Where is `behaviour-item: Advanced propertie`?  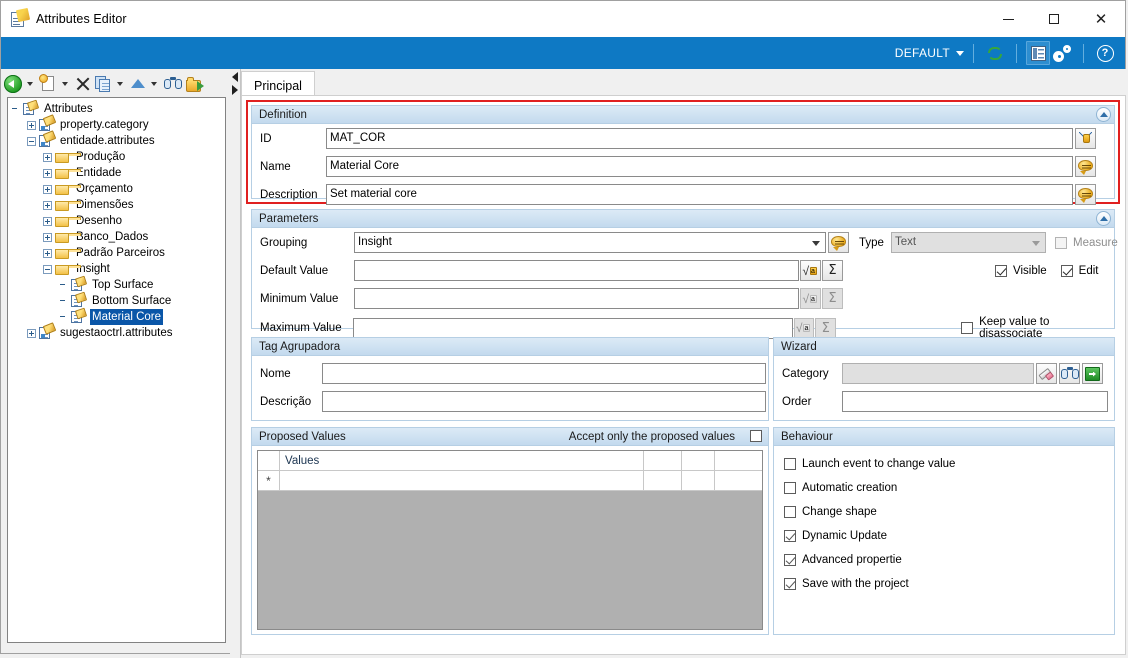 behaviour-item: Advanced propertie is located at coordinates (946, 560).